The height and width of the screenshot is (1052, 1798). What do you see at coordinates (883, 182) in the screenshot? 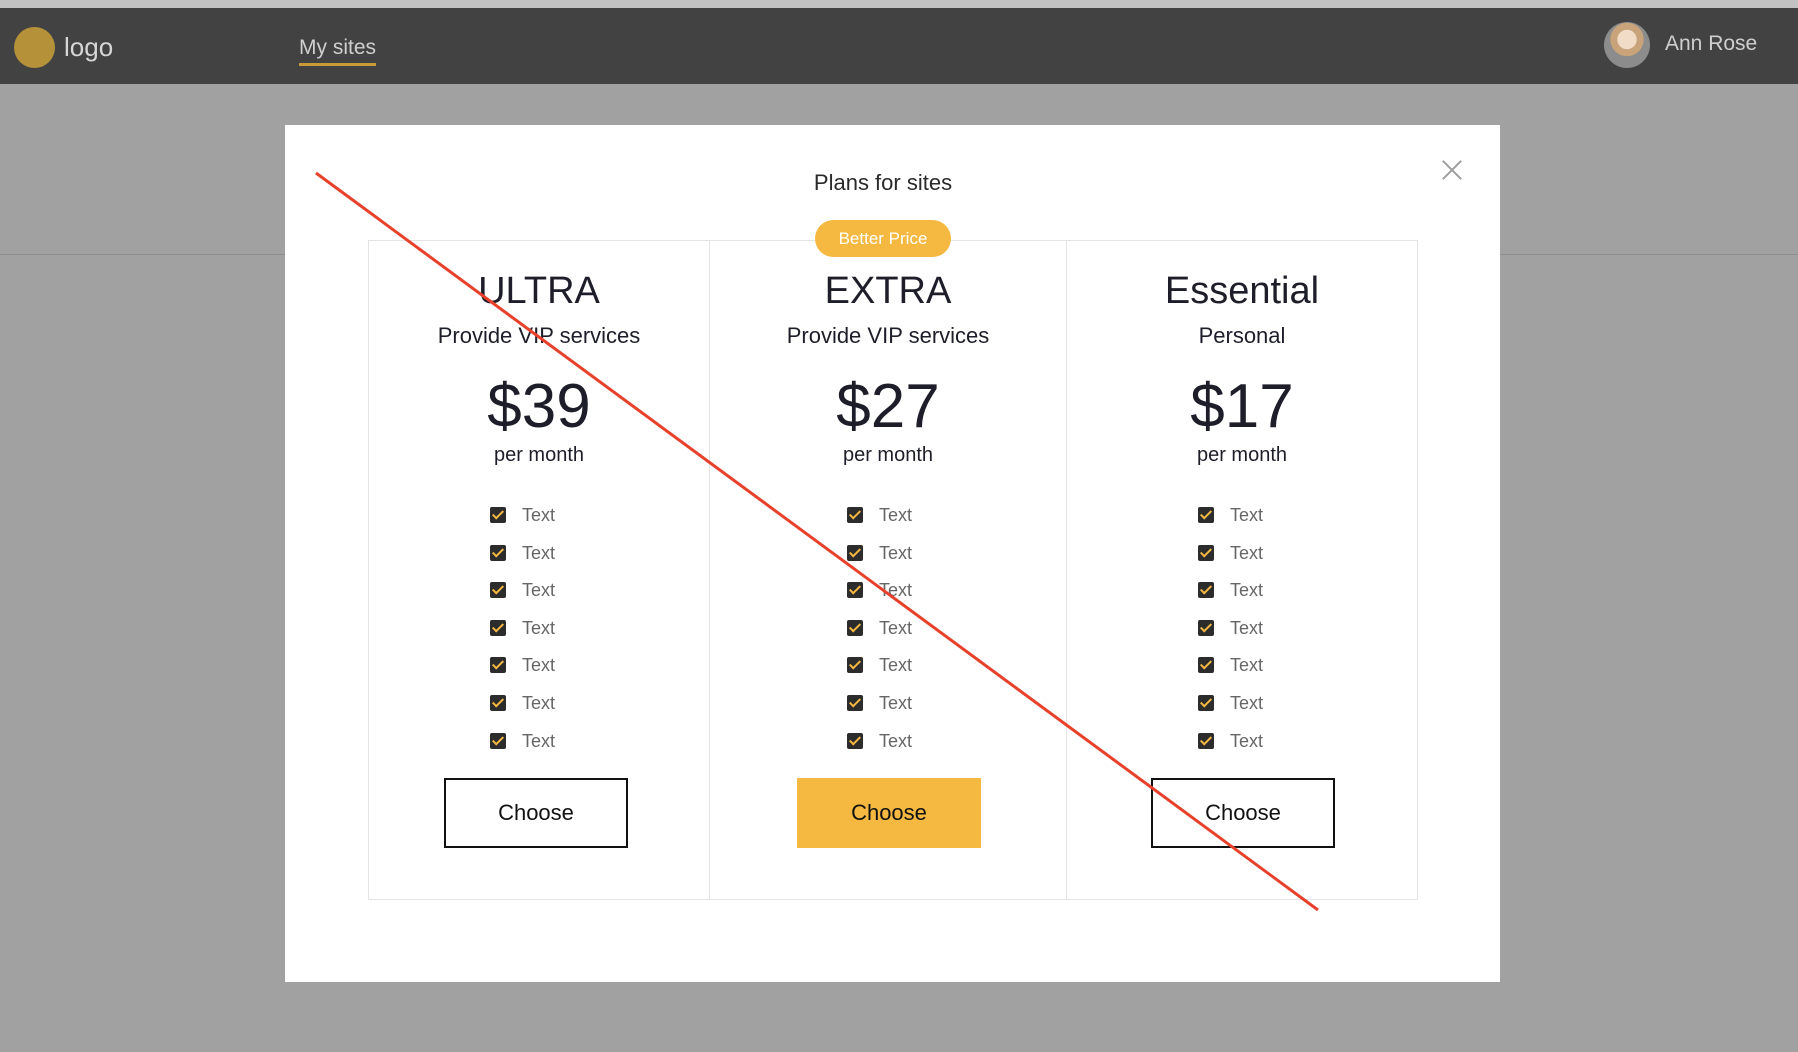
I see `modal-title: Plans for sites` at bounding box center [883, 182].